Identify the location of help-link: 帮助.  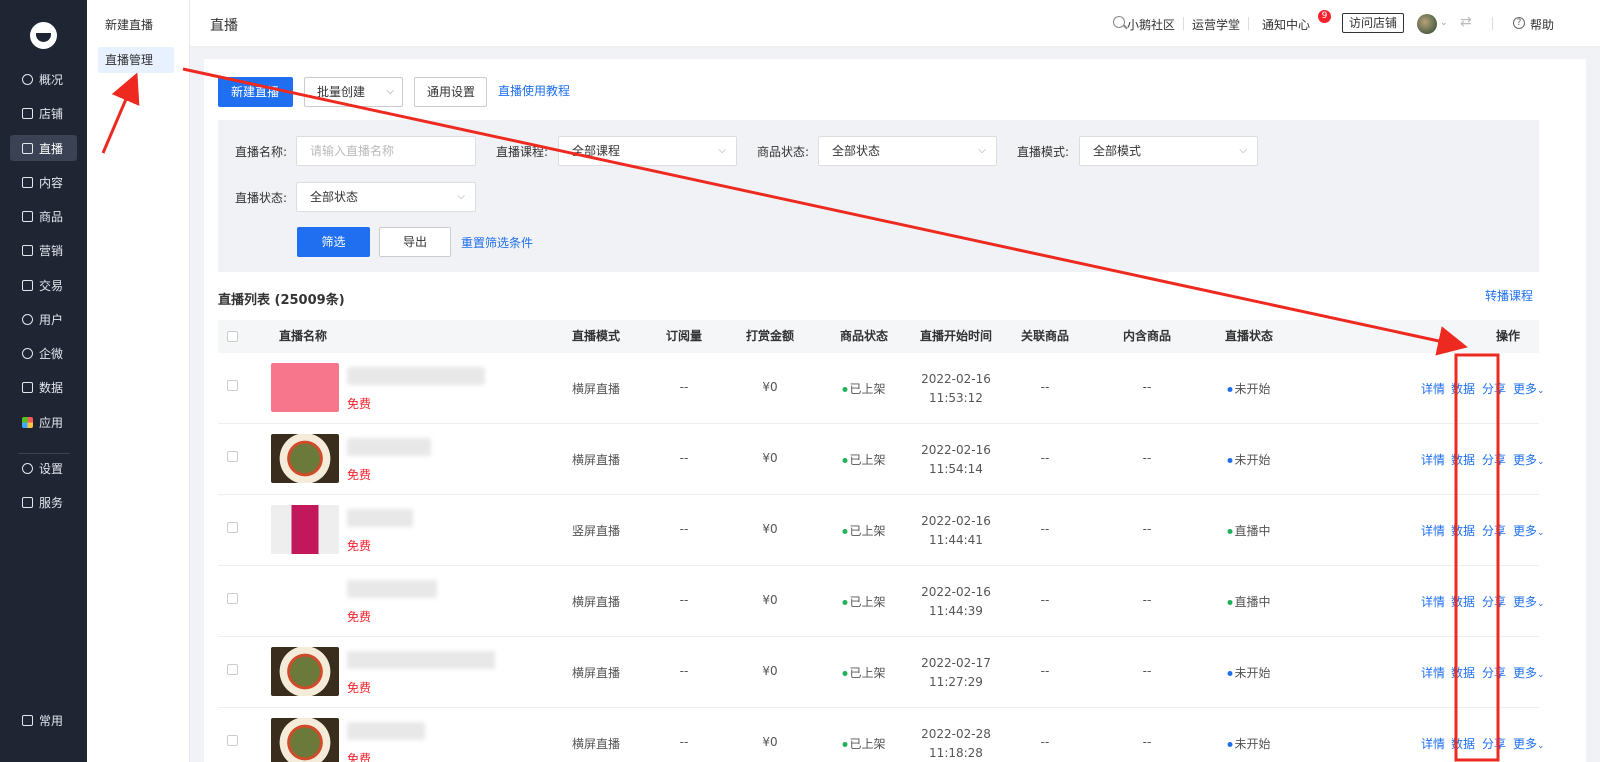
(1542, 24).